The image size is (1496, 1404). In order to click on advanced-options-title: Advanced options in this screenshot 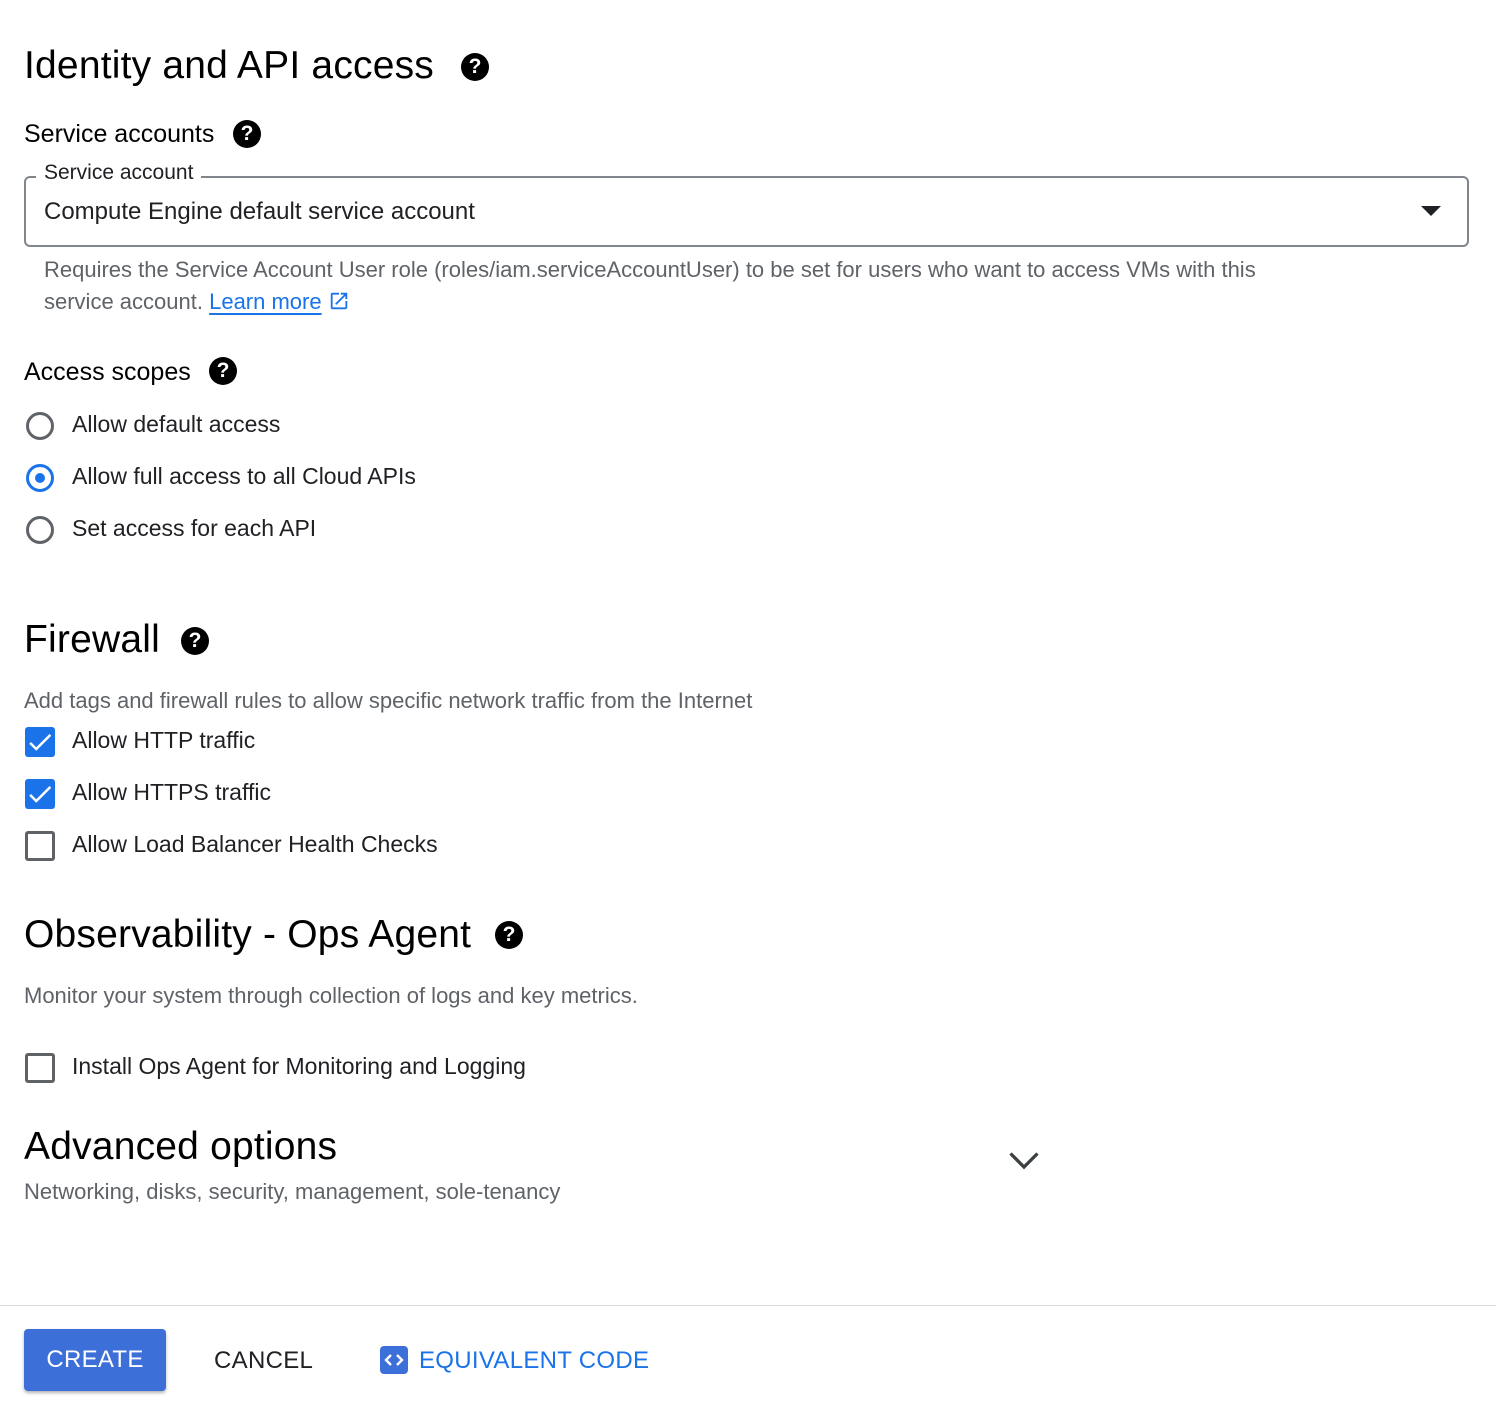, I will do `click(180, 1147)`.